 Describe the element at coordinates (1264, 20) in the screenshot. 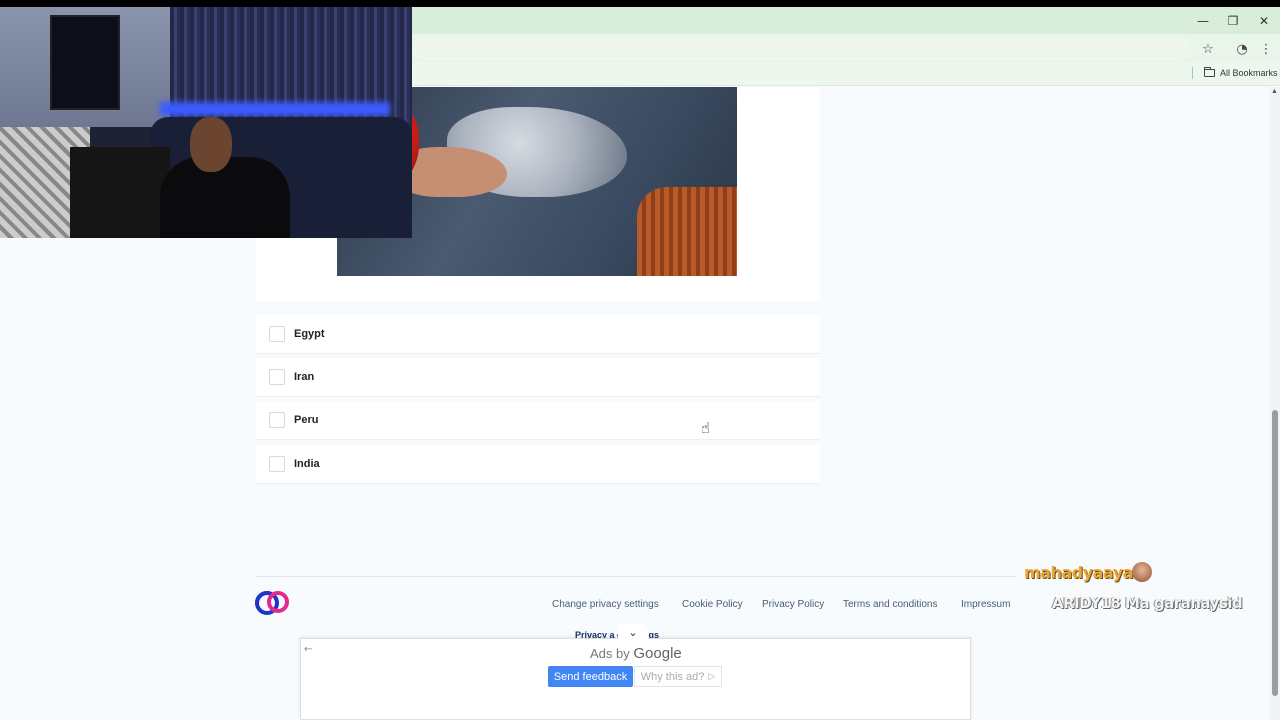

I see `close-window-button: ✕` at that location.